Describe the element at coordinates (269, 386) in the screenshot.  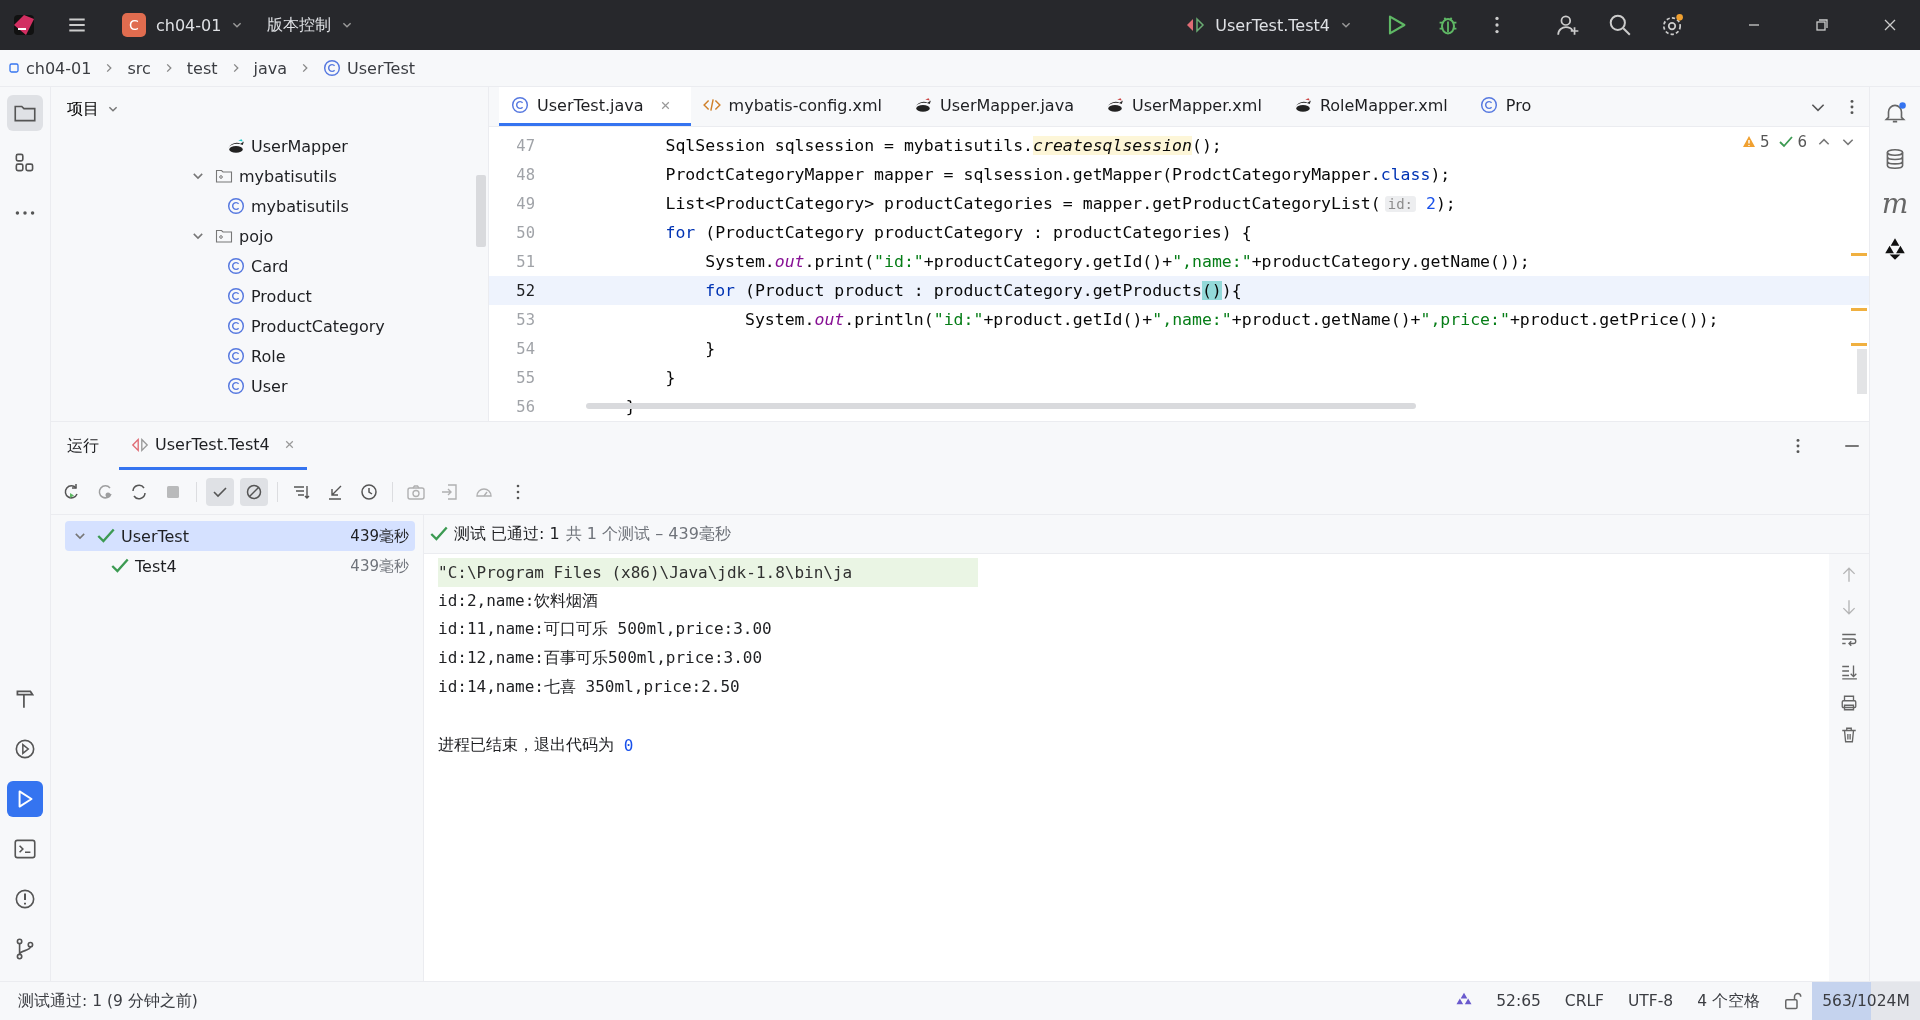
I see `tree-item: User` at that location.